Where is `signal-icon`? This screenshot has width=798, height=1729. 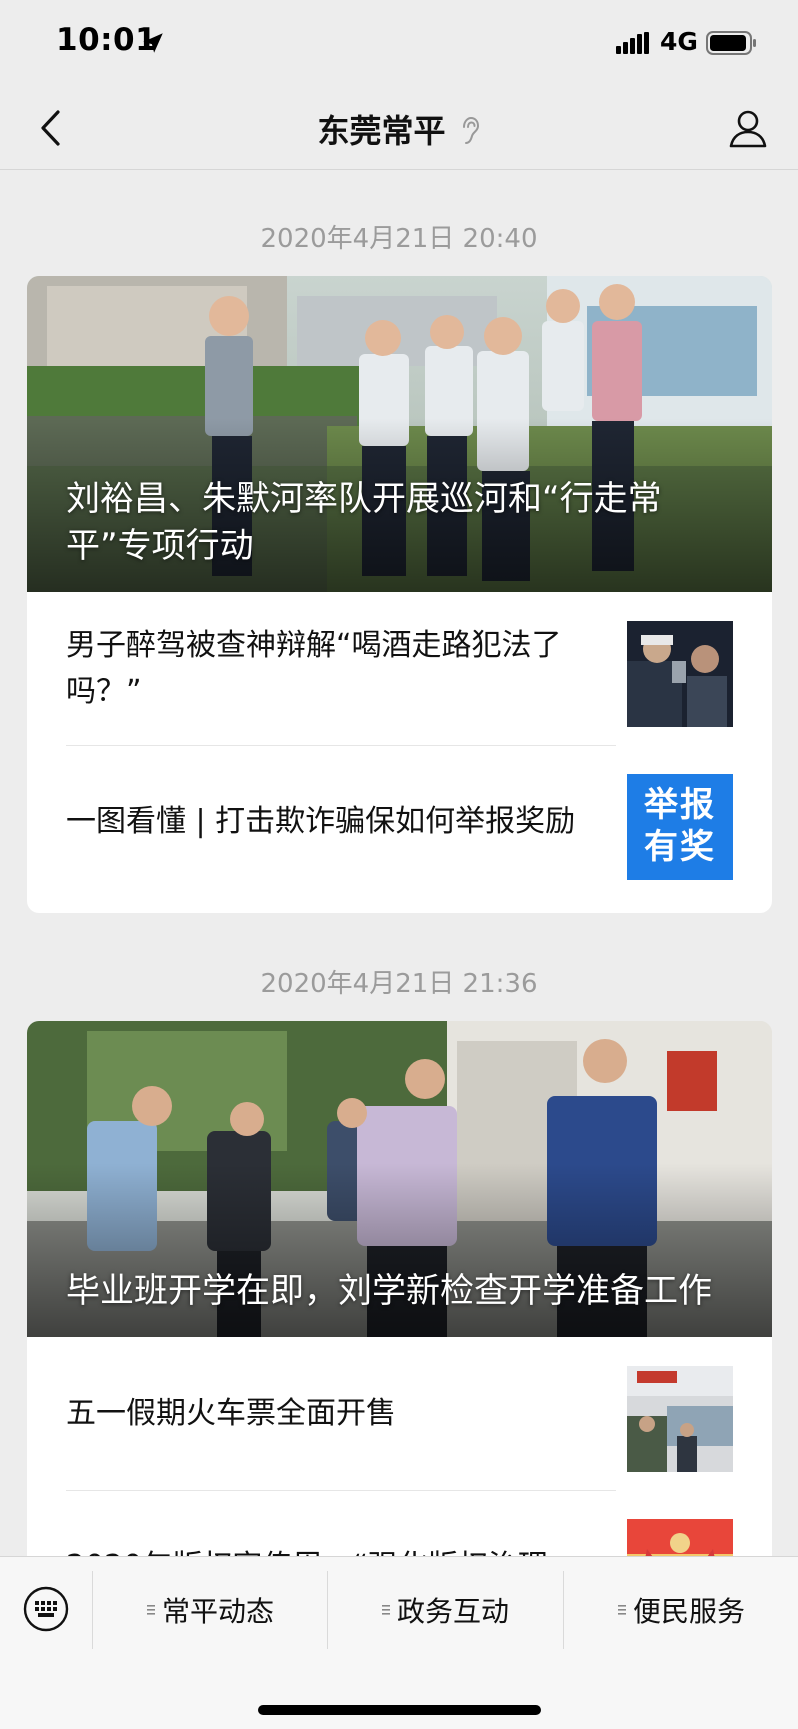
signal-icon is located at coordinates (632, 43).